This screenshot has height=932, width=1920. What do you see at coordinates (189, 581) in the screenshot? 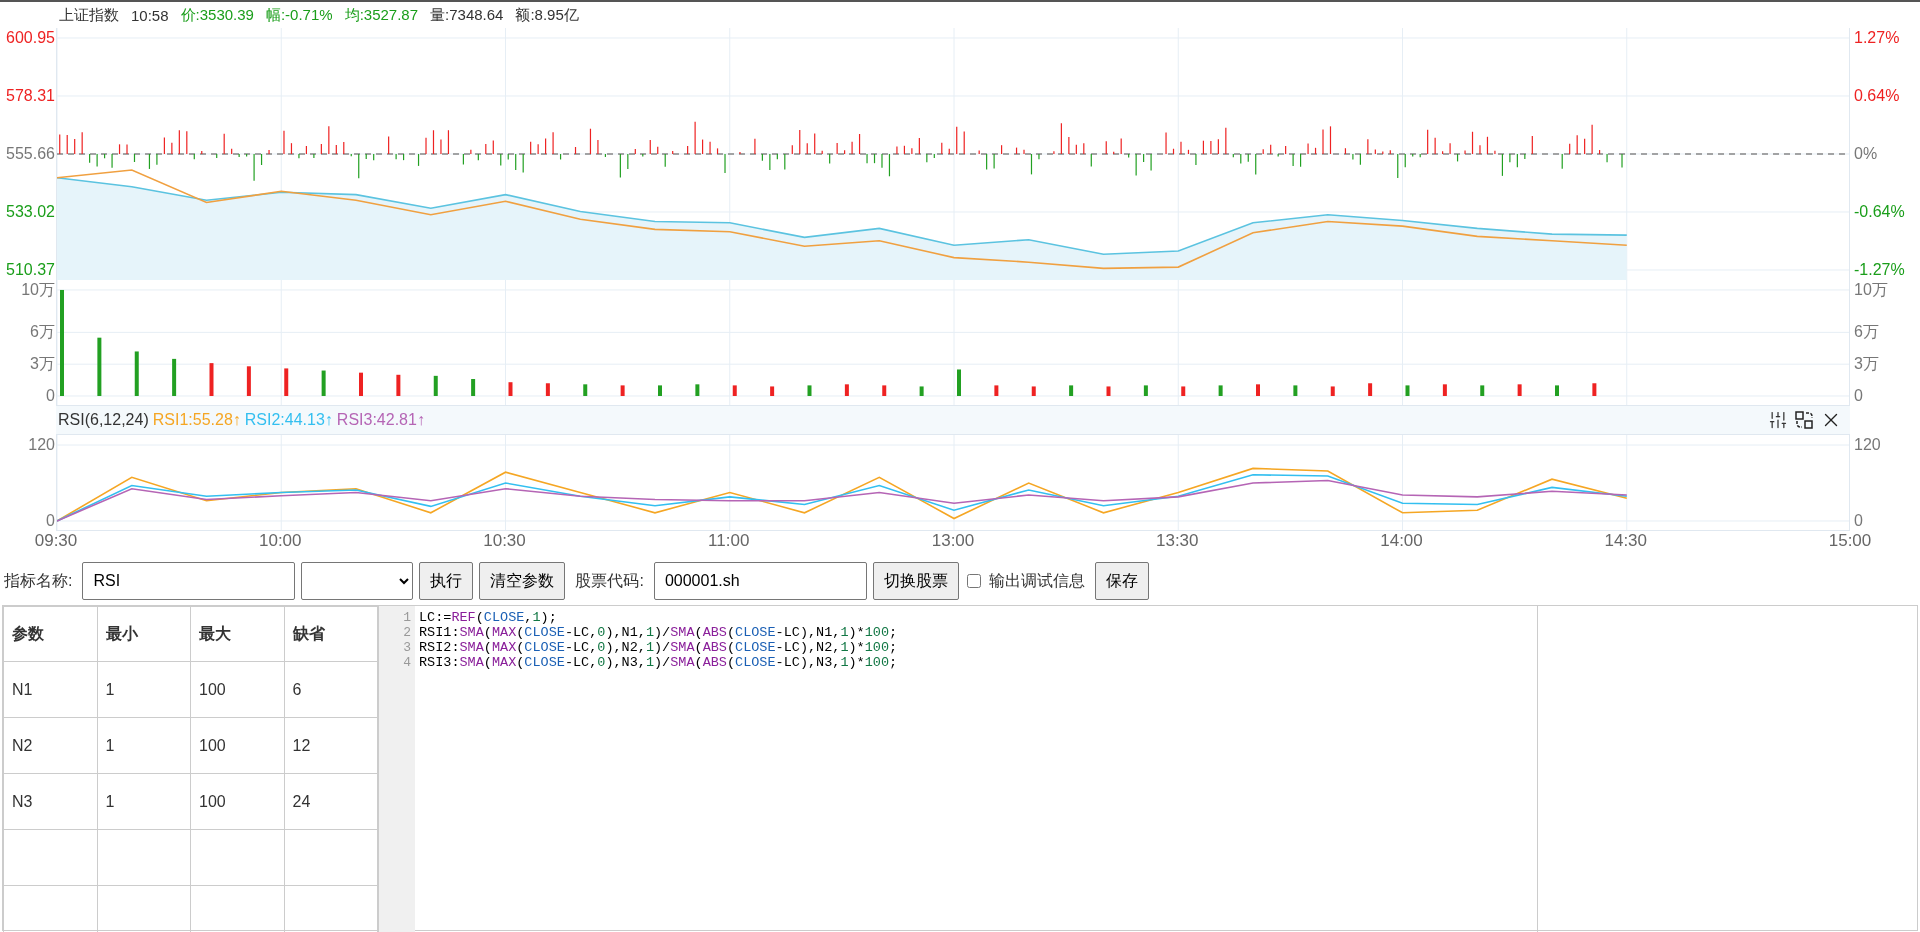
I see `indicator-name-input: RSI` at bounding box center [189, 581].